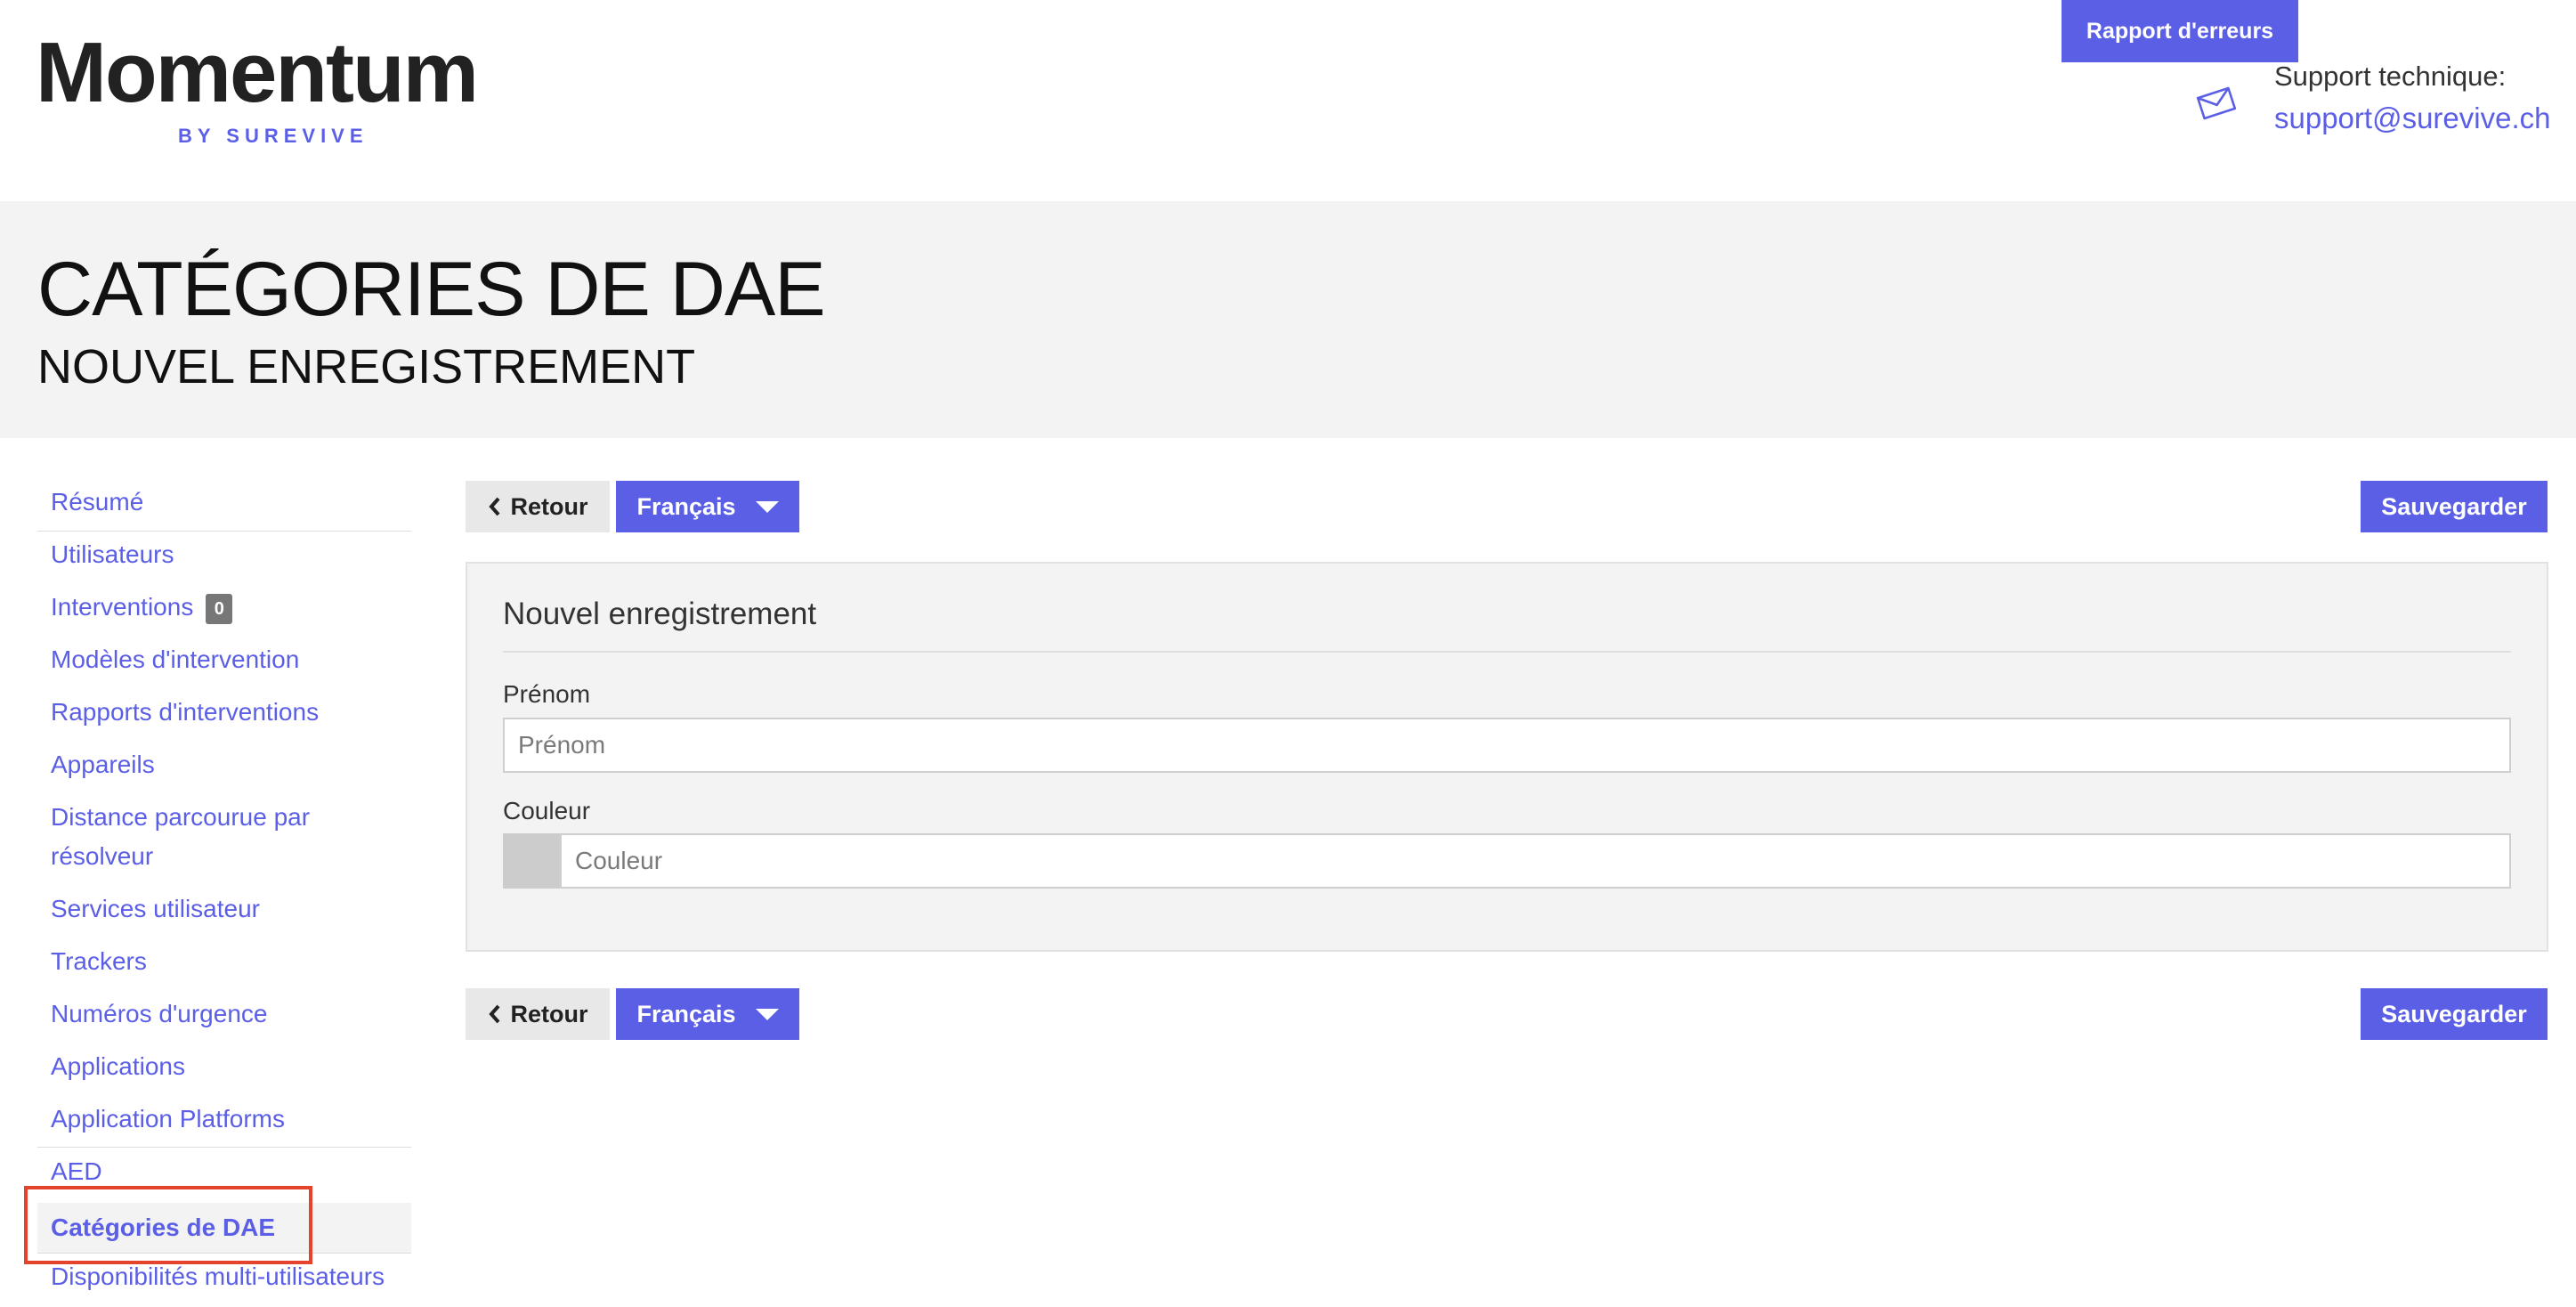 This screenshot has width=2576, height=1307. Describe the element at coordinates (224, 503) in the screenshot. I see `sidebar-item-resume: Résumé` at that location.